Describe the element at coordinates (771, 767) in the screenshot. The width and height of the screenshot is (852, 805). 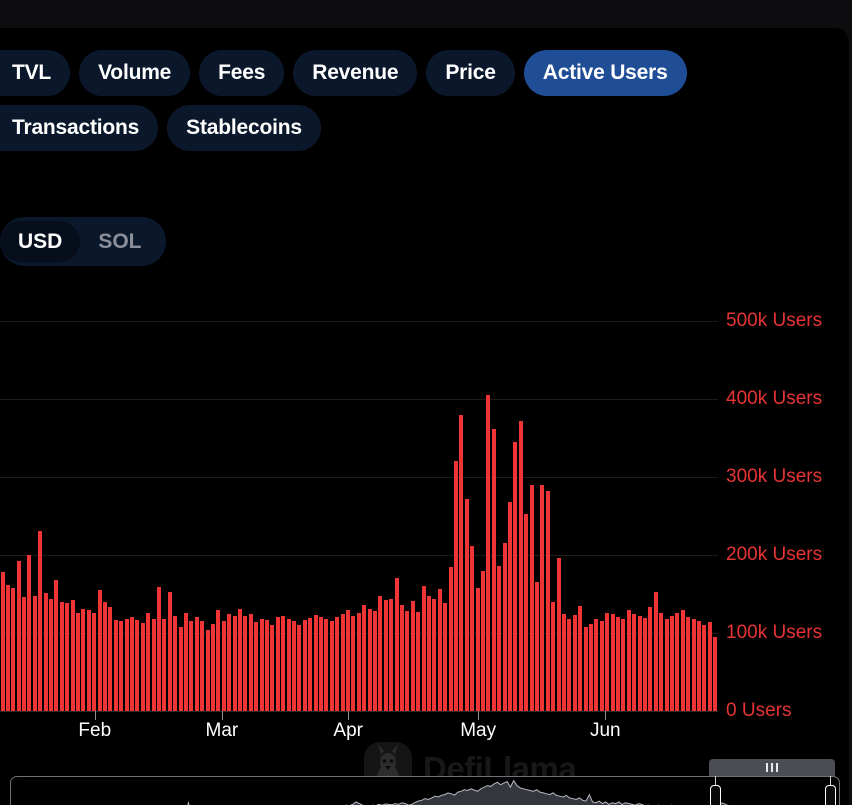
I see `brush-drag-grip` at that location.